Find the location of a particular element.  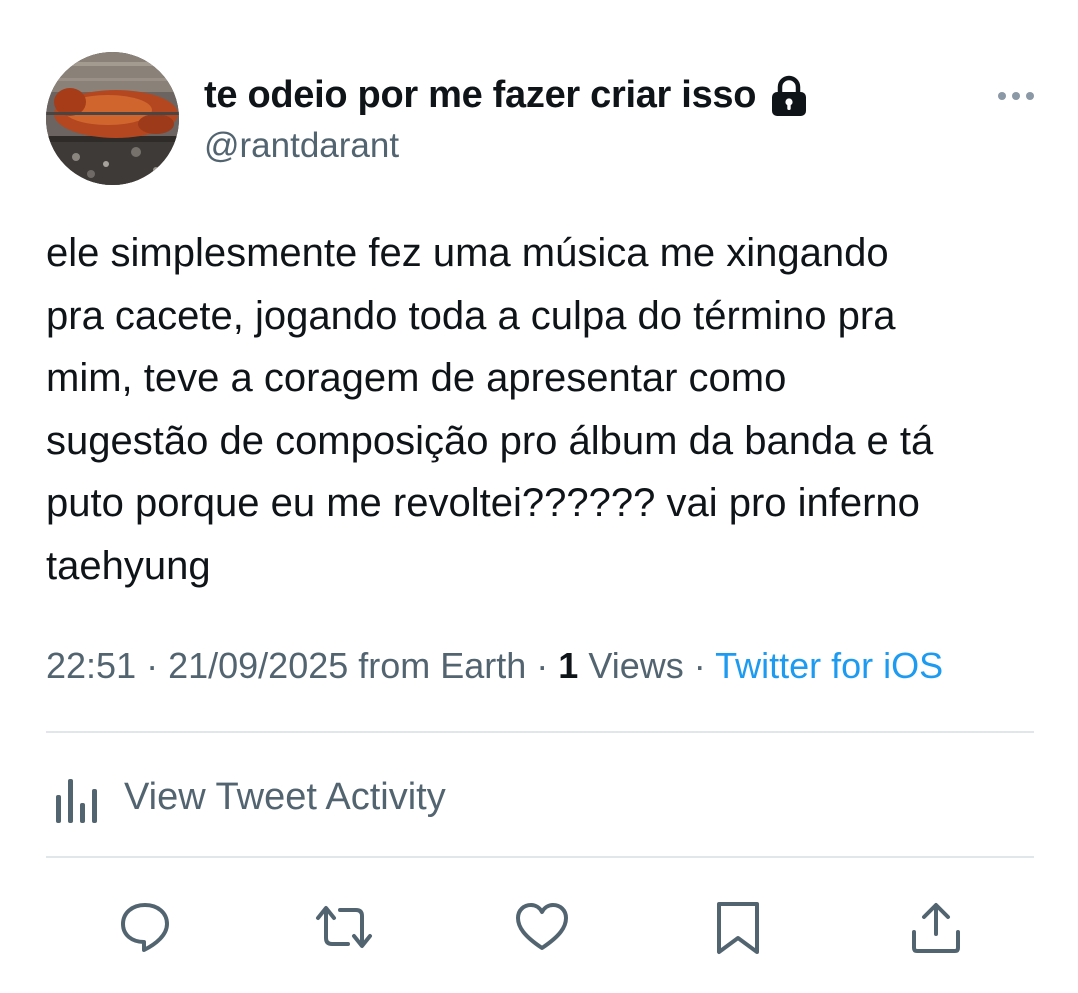

share-button is located at coordinates (935, 927).